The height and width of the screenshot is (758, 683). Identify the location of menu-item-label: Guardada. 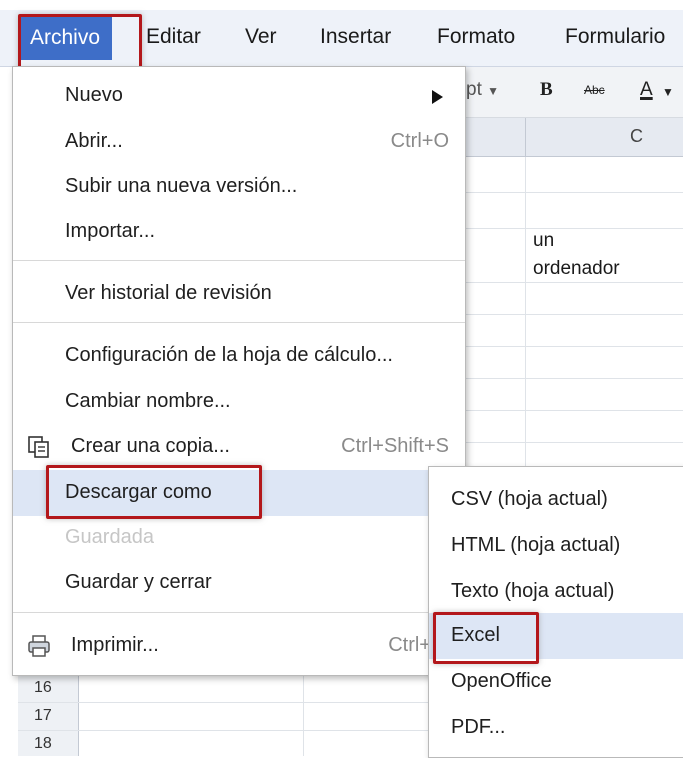
(109, 537).